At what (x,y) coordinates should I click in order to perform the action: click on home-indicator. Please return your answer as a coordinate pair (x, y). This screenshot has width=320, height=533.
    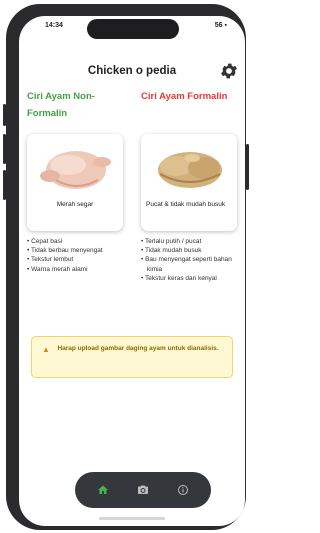
    Looking at the image, I should click on (132, 518).